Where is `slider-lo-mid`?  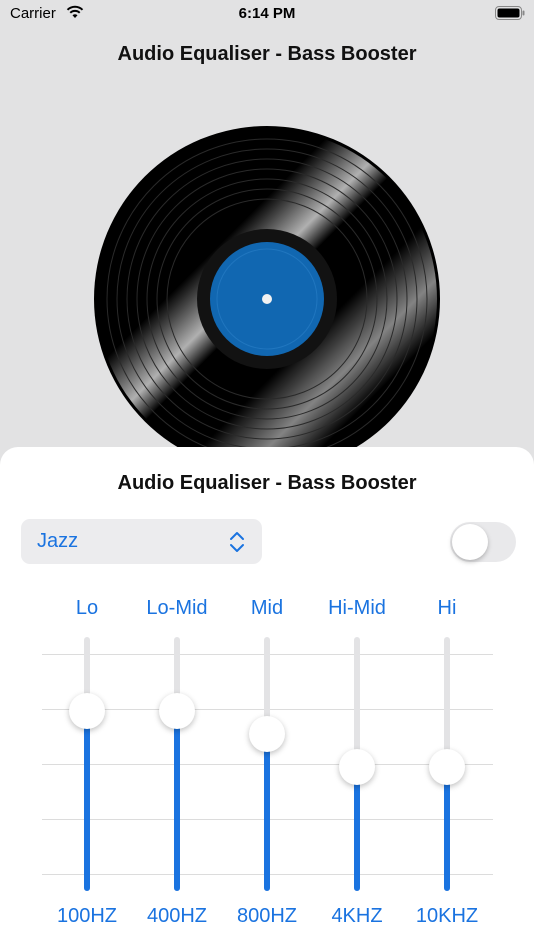 slider-lo-mid is located at coordinates (177, 764).